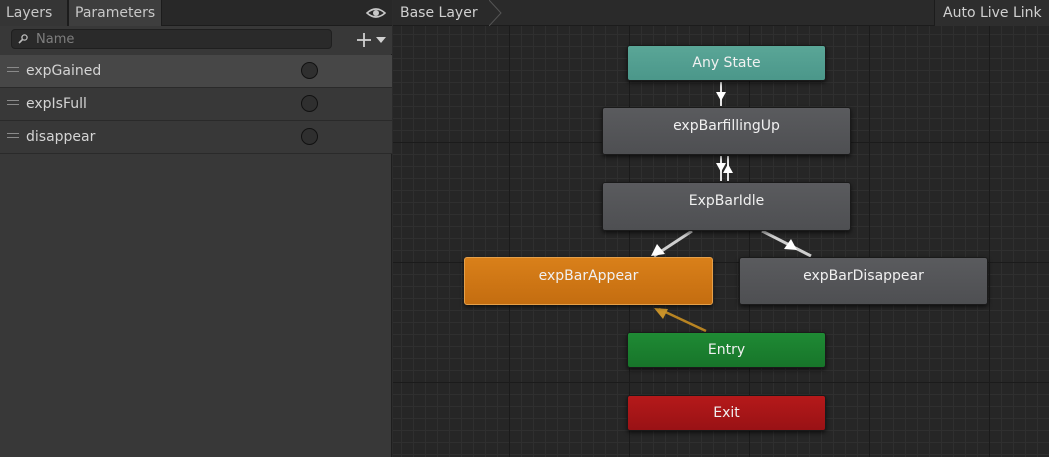 This screenshot has height=457, width=1049. I want to click on transition-idle-to-appear, so click(672, 243).